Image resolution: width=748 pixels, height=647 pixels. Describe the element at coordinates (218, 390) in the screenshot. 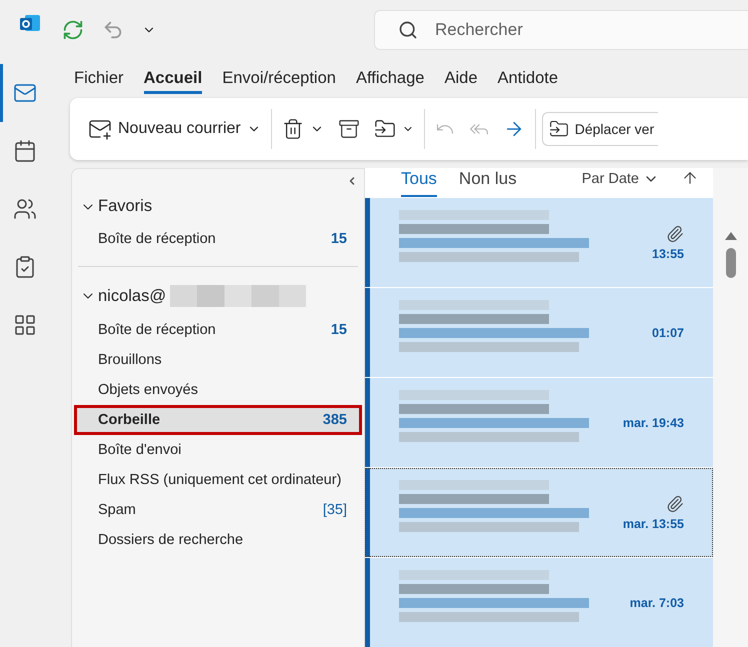

I see `folder-item: Objets envoyés` at that location.